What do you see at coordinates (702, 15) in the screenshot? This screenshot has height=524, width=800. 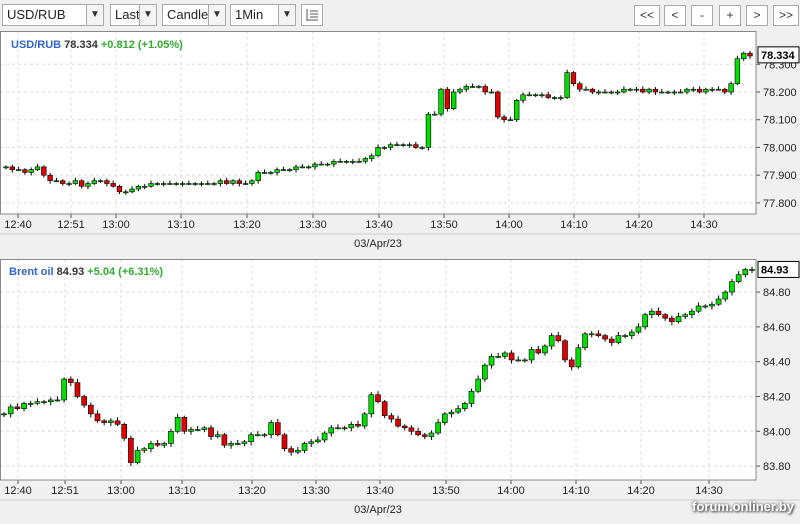 I see `zoom-out-button: -` at bounding box center [702, 15].